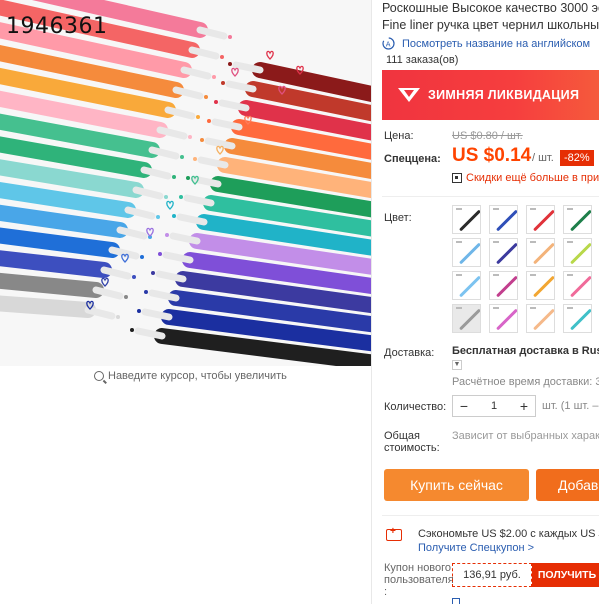 The height and width of the screenshot is (604, 599). Describe the element at coordinates (525, 351) in the screenshot. I see `shipping-value: Бесплатная доставка в Russia` at that location.